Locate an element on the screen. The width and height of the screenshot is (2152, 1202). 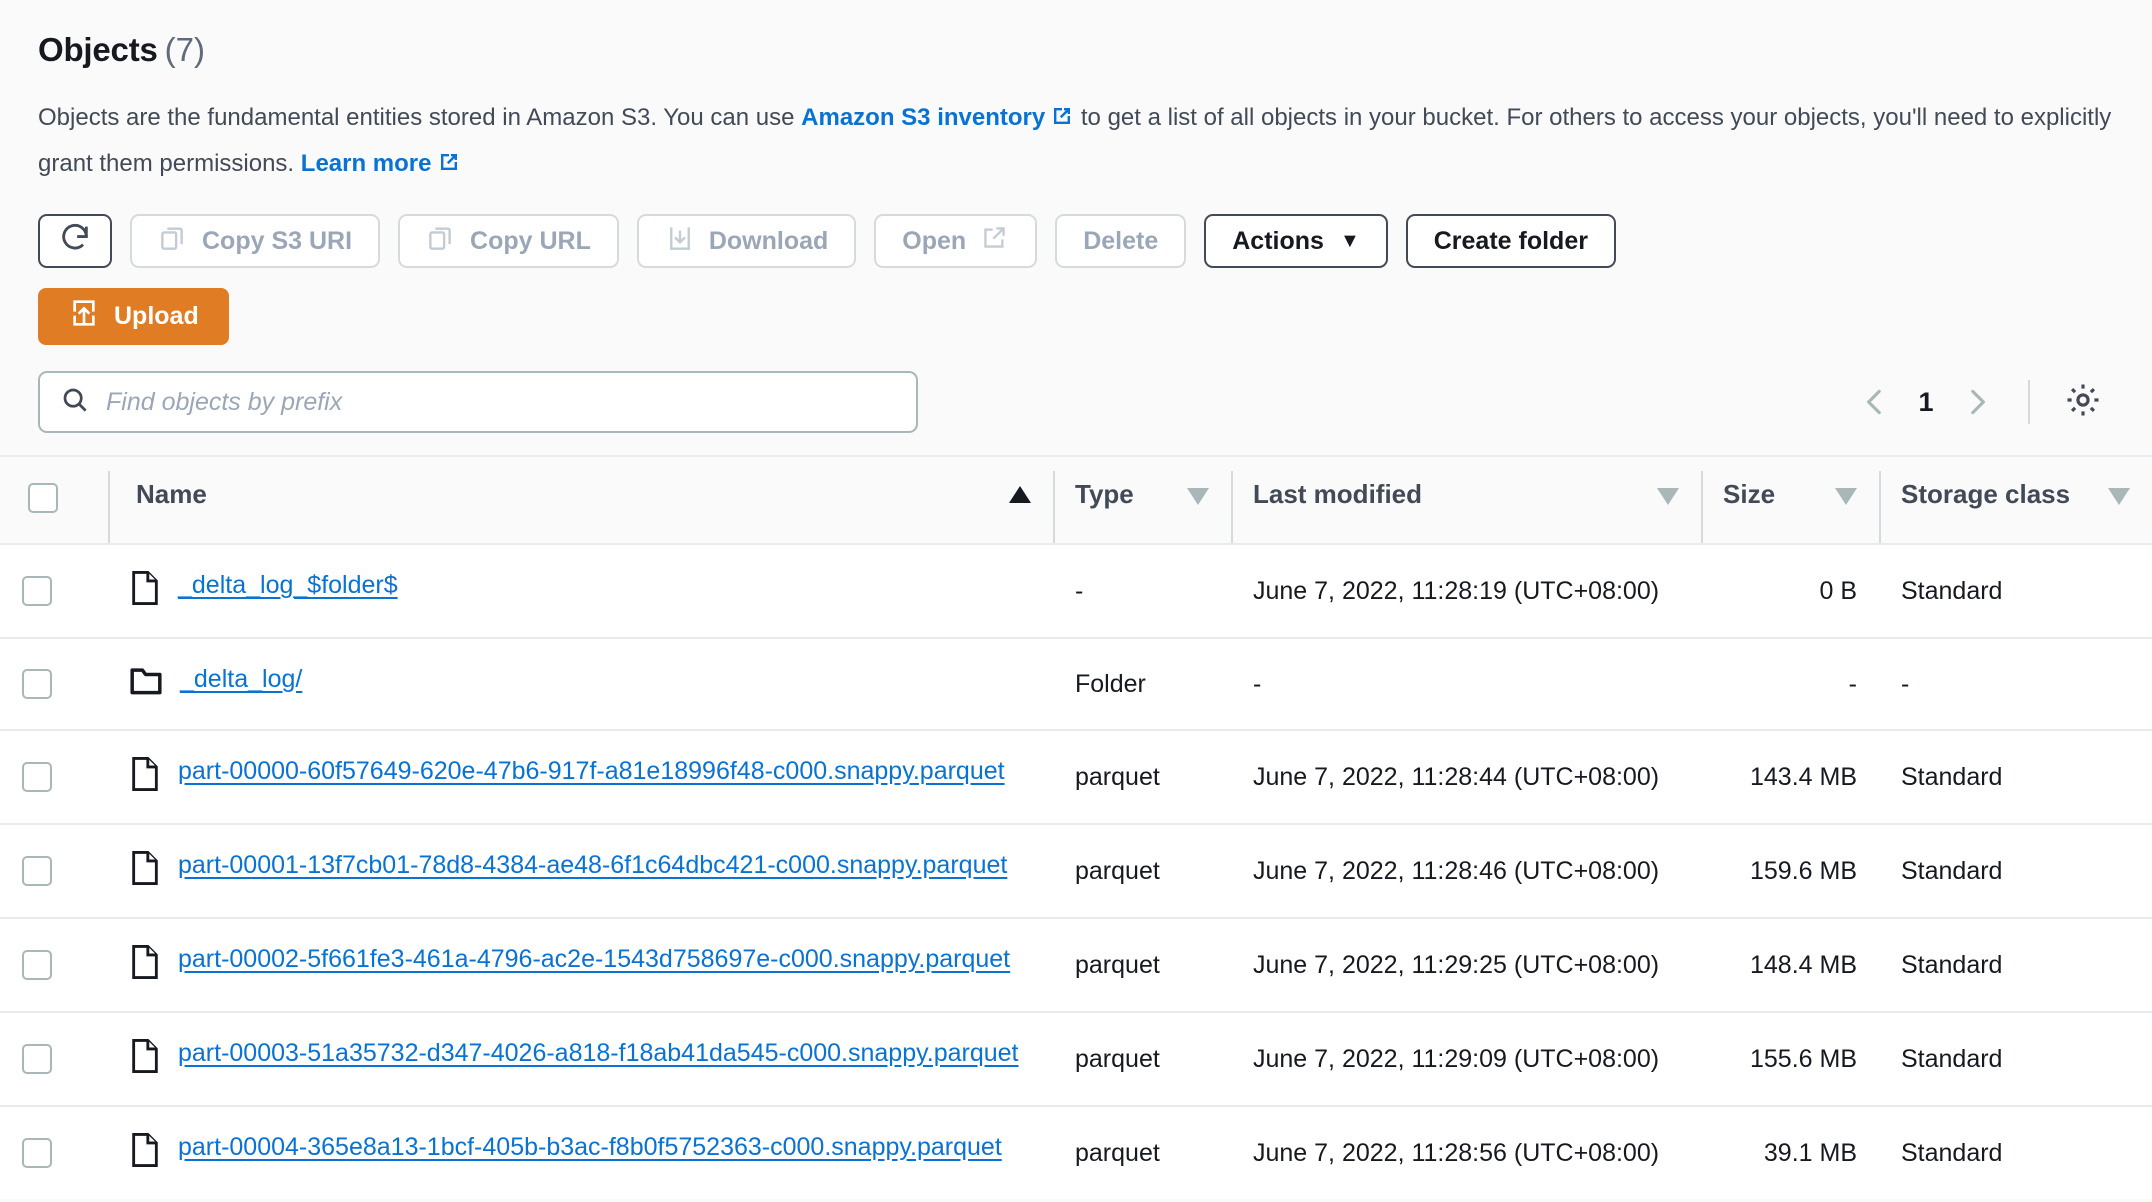
column-header-size: Size is located at coordinates (1790, 500).